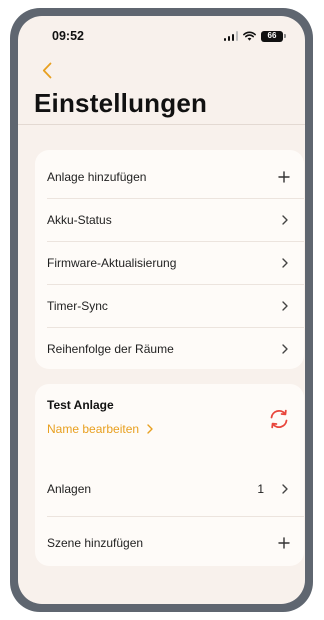  Describe the element at coordinates (97, 177) in the screenshot. I see `row-label: Anlage hinzufügen` at that location.